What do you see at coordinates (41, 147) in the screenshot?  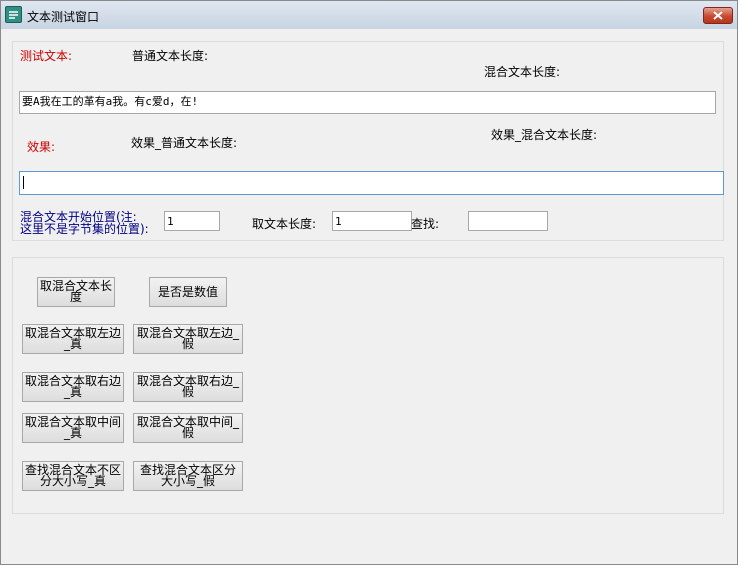 I see `effect-label: 效果:` at bounding box center [41, 147].